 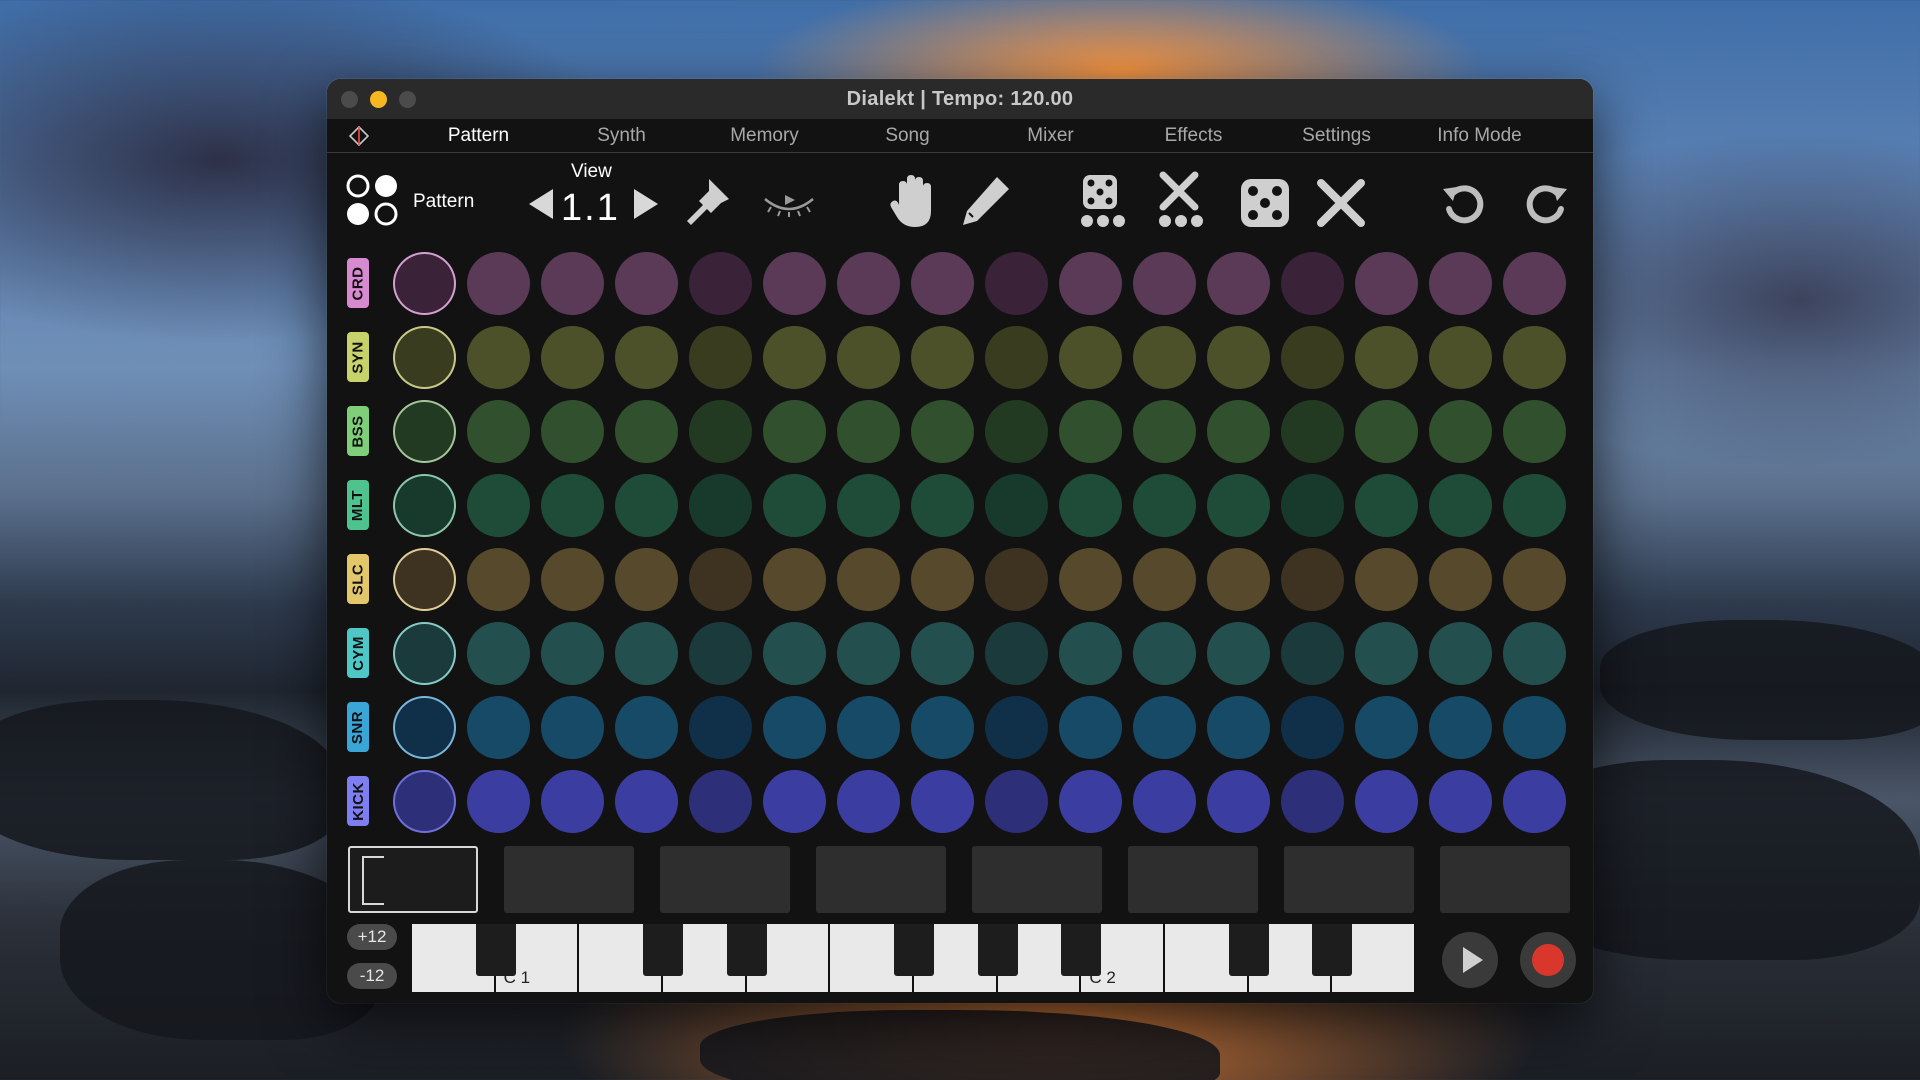 What do you see at coordinates (358, 283) in the screenshot?
I see `track-label-crd: CRD` at bounding box center [358, 283].